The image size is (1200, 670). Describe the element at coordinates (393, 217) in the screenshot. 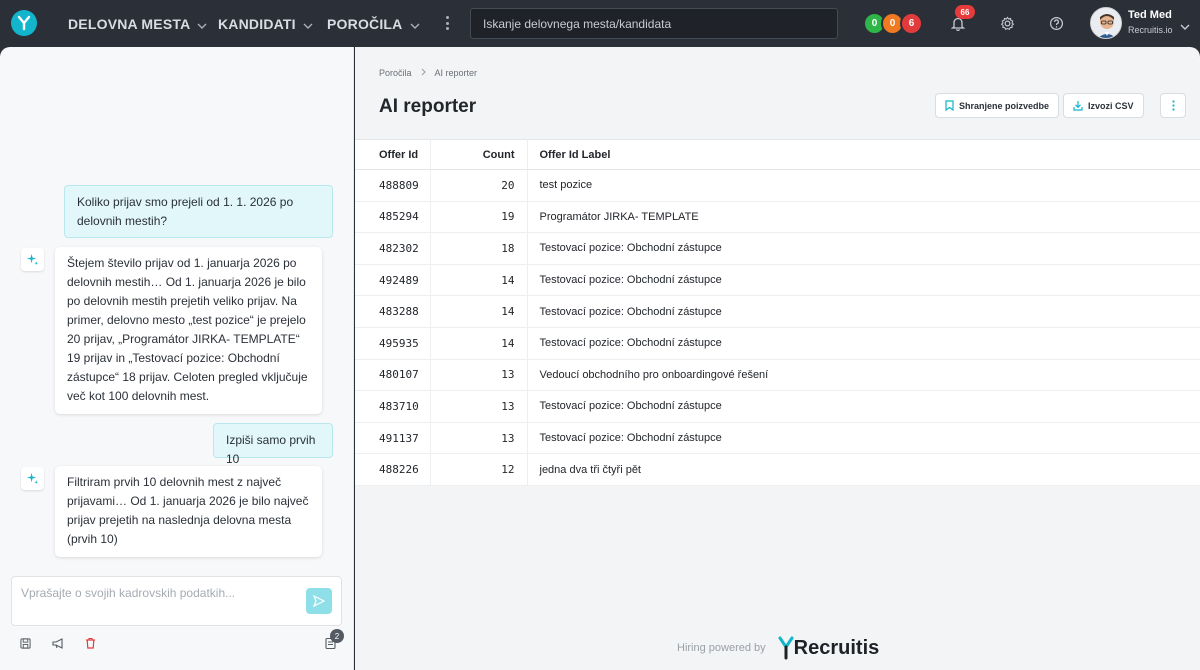

I see `cell-offer-id: 485294` at that location.